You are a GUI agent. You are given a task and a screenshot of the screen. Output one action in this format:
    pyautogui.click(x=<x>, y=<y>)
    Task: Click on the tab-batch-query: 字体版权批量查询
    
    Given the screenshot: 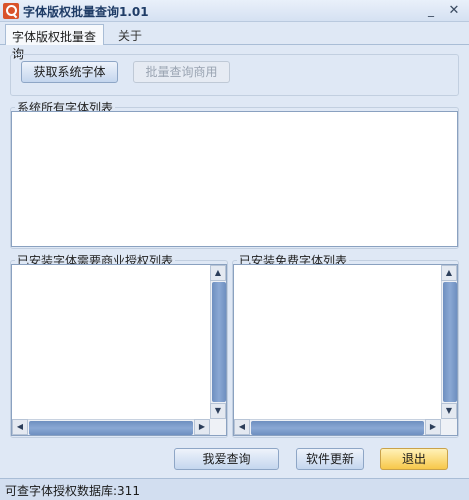 What is the action you would take?
    pyautogui.click(x=54, y=42)
    